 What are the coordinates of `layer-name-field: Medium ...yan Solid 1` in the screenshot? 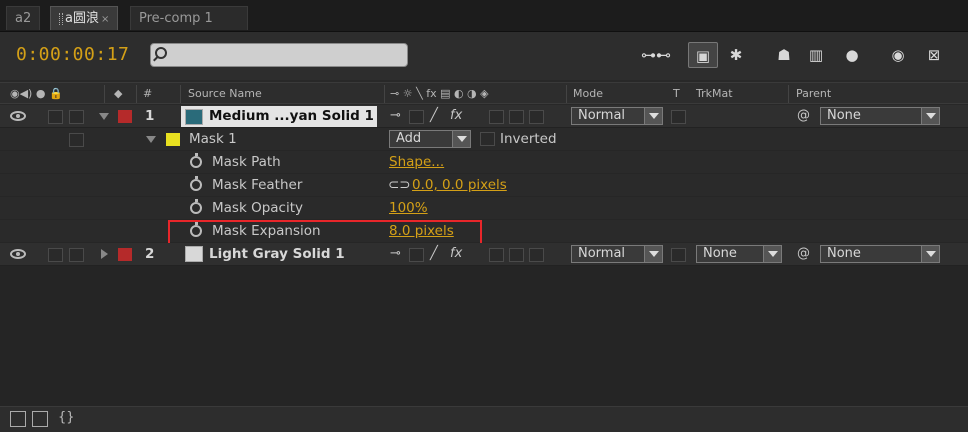 It's located at (279, 116).